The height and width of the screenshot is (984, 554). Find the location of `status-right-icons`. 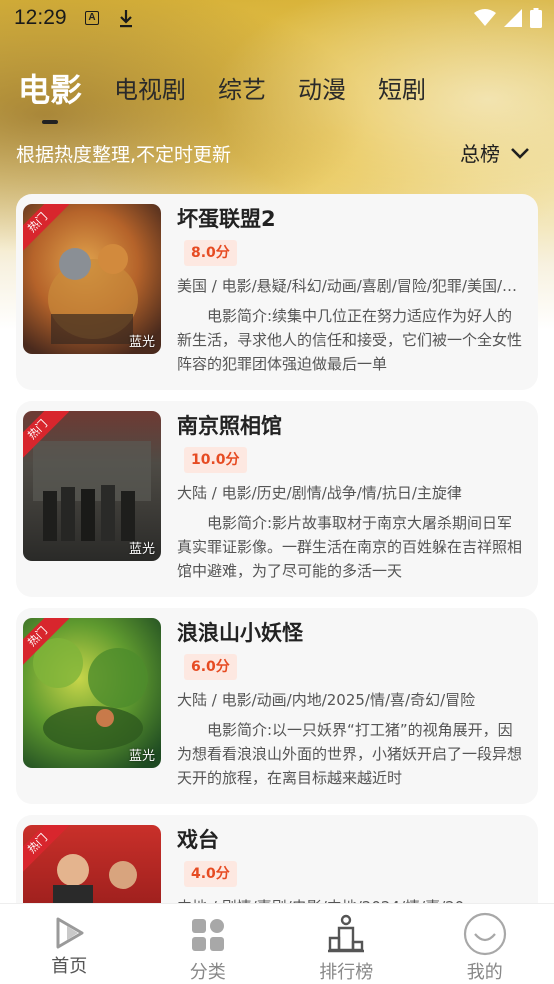

status-right-icons is located at coordinates (508, 18).